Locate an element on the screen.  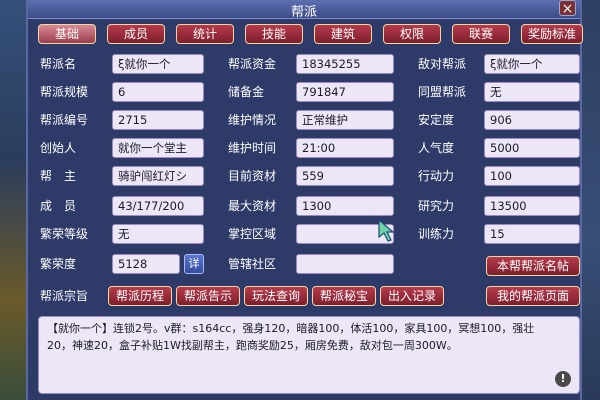
field-max-materials: 1300 is located at coordinates (345, 206).